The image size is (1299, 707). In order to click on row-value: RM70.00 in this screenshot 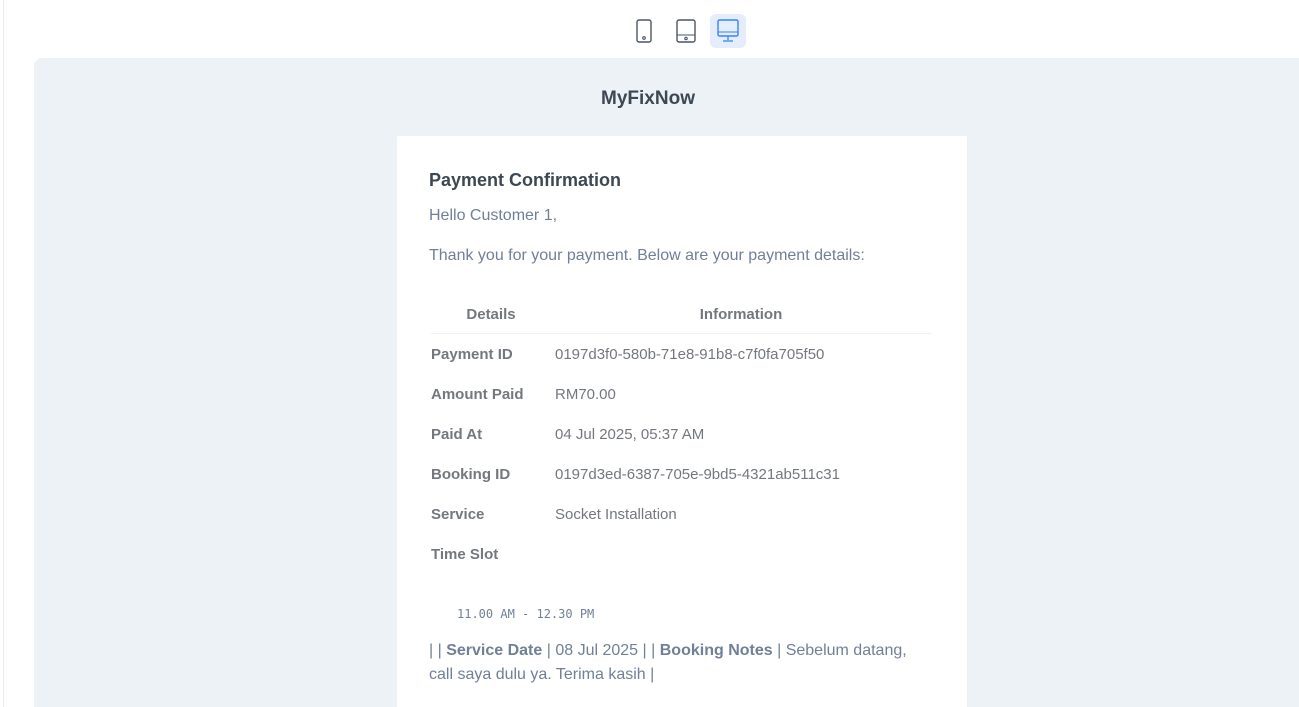, I will do `click(585, 394)`.